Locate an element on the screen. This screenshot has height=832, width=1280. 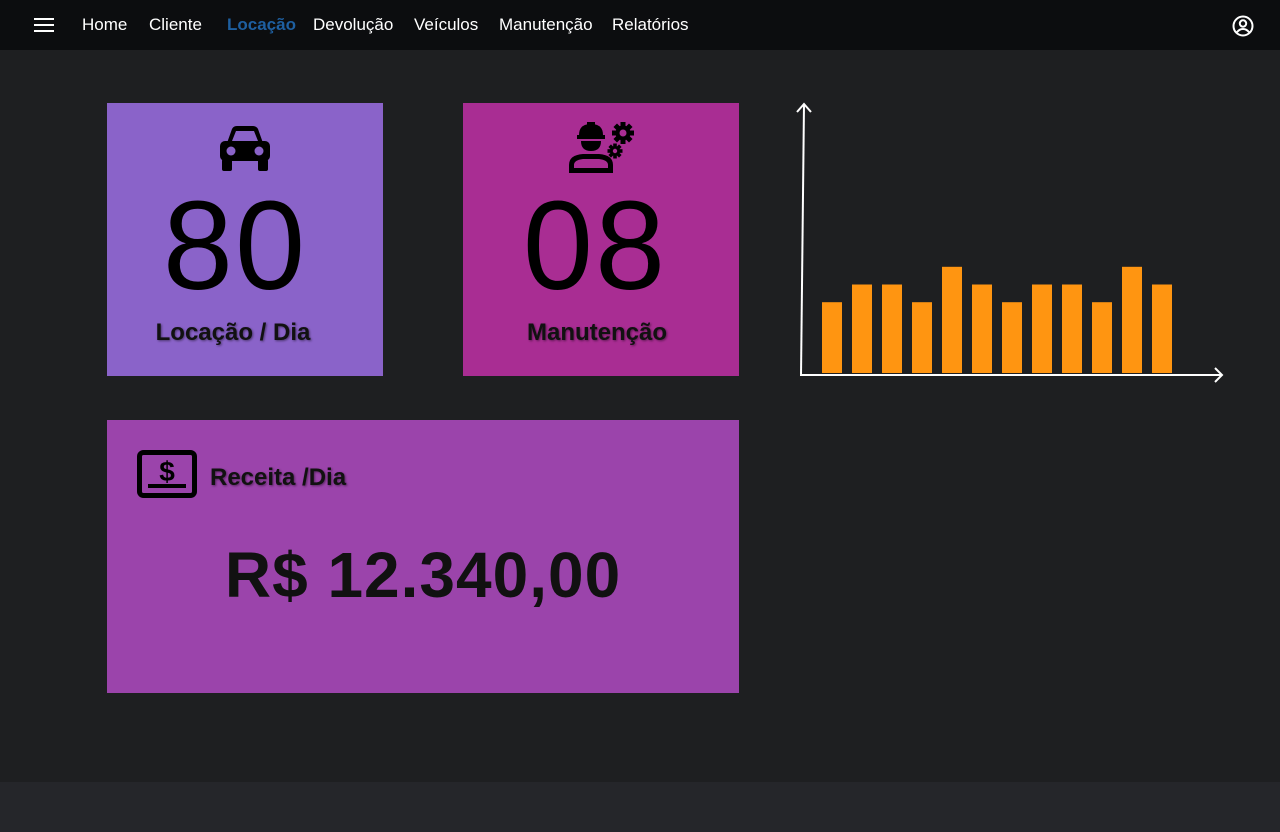
revenue-title: Receita /Dia is located at coordinates (278, 477).